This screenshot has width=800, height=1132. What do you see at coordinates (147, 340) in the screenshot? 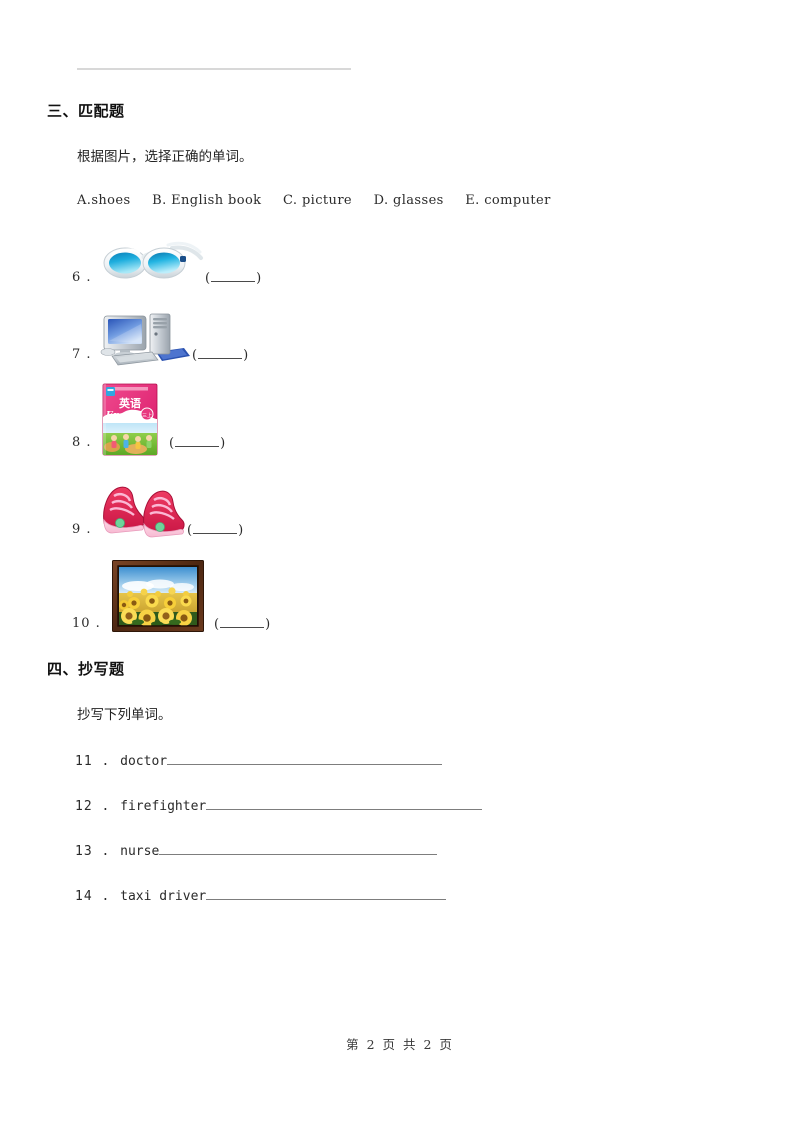
I see `computer-image` at bounding box center [147, 340].